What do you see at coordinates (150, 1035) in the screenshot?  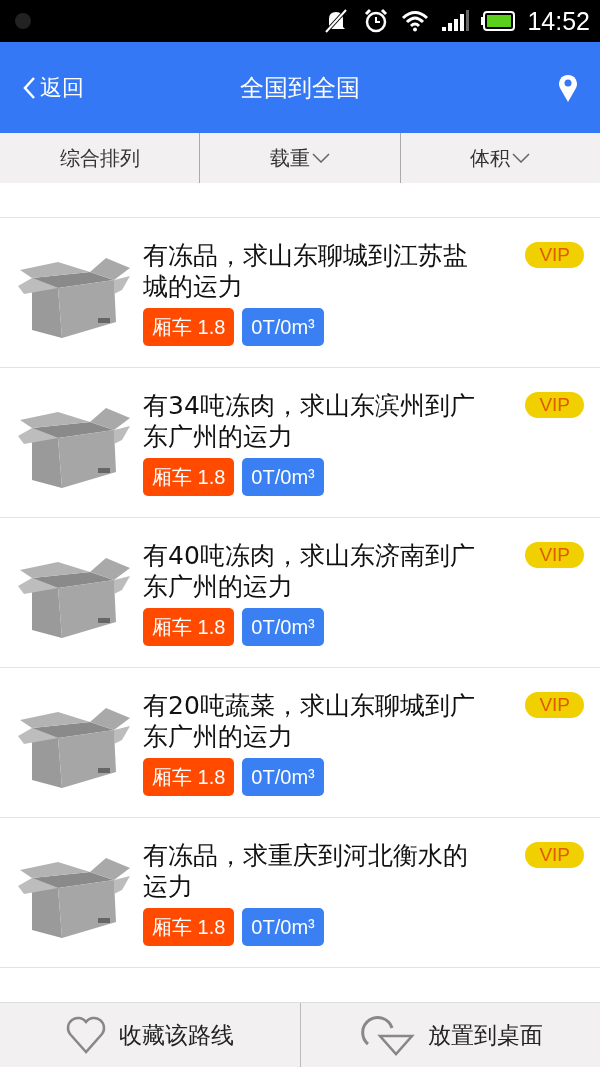 I see `bottom-action-button: 收藏该路线` at bounding box center [150, 1035].